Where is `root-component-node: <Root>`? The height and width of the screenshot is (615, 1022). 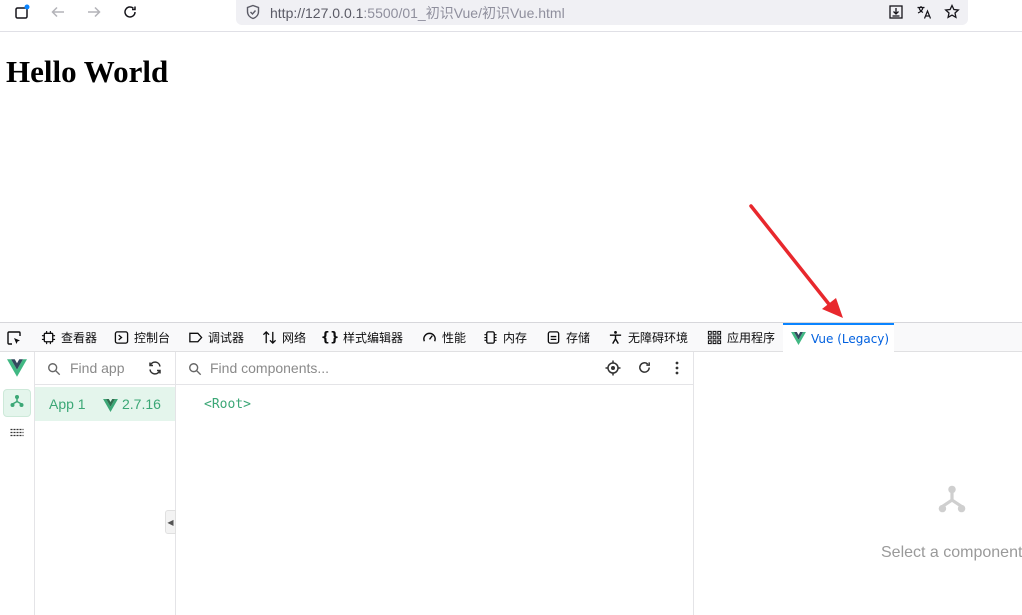 root-component-node: <Root> is located at coordinates (227, 404).